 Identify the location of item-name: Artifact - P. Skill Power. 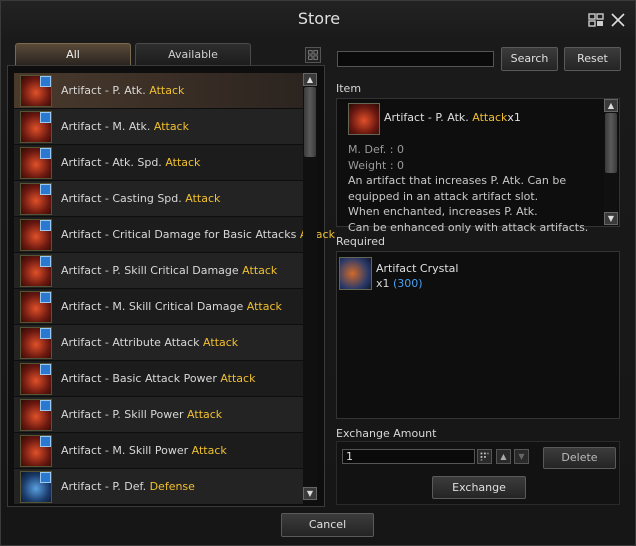
(122, 414).